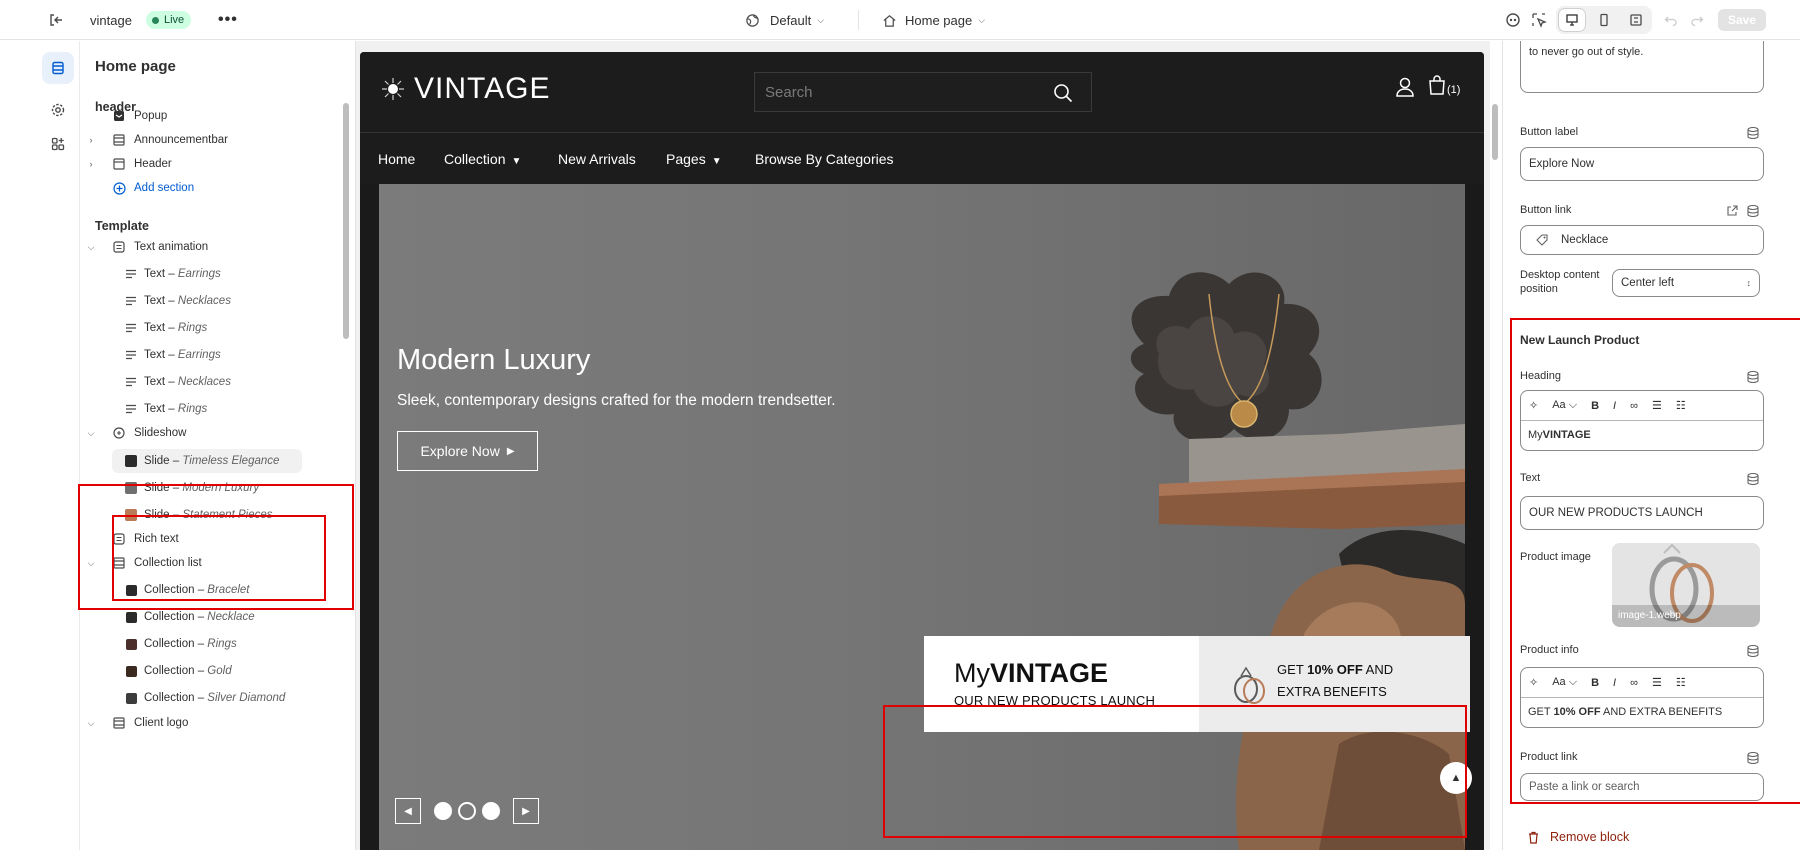 Image resolution: width=1800 pixels, height=850 pixels. I want to click on redo-icon, so click(1697, 20).